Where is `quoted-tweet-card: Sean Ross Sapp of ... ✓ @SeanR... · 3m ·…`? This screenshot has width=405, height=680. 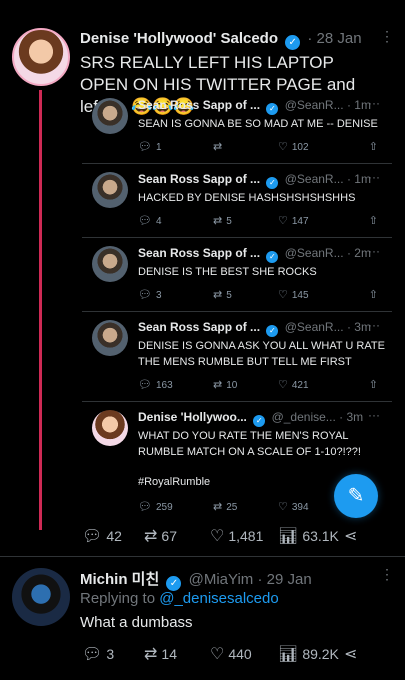 quoted-tweet-card: Sean Ross Sapp of ... ✓ @SeanR... · 3m ·… is located at coordinates (237, 358).